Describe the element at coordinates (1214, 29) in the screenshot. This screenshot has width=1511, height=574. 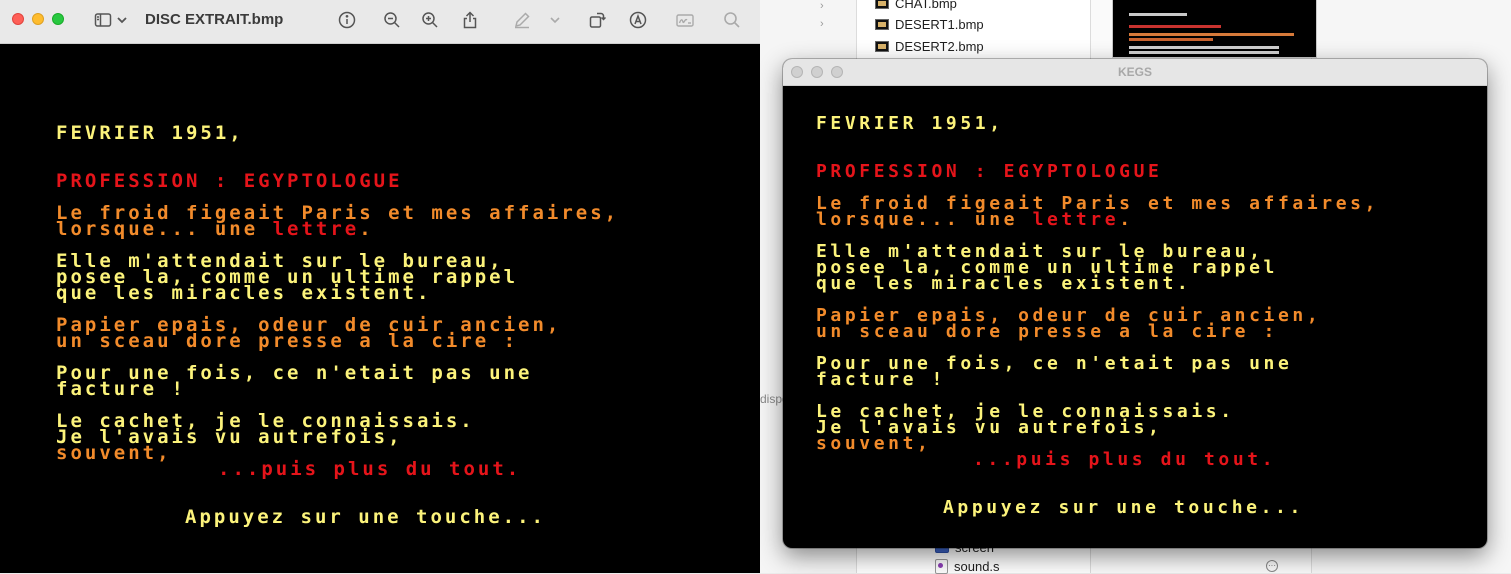
I see `image-preview-thumbnail` at that location.